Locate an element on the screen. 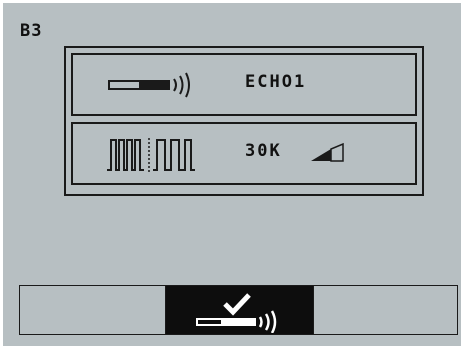  pulse-waveform-icon is located at coordinates (153, 154).